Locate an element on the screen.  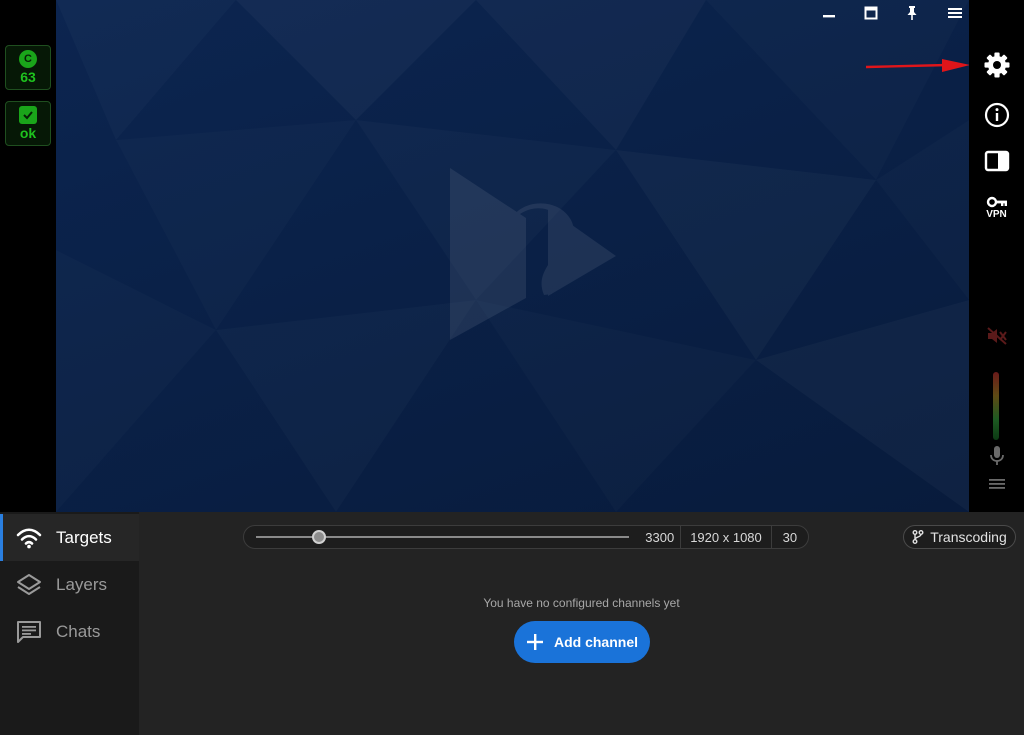
transcoding-button: Transcoding is located at coordinates (959, 537).